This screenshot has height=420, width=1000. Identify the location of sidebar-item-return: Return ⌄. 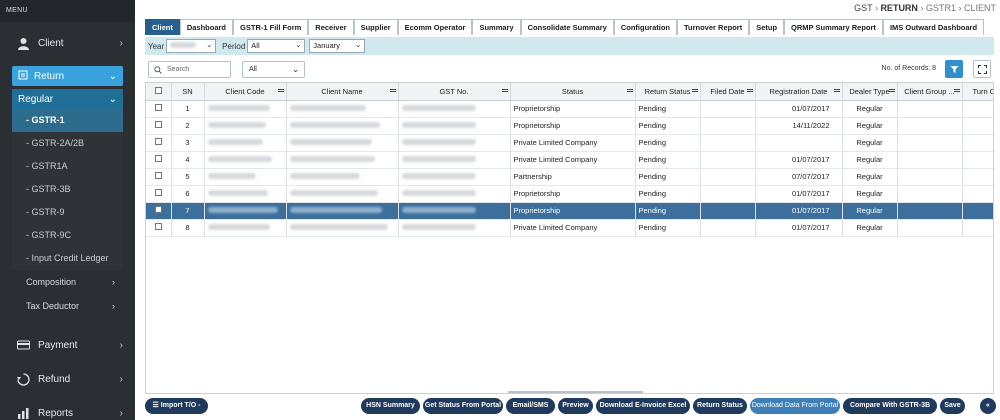
(67, 76).